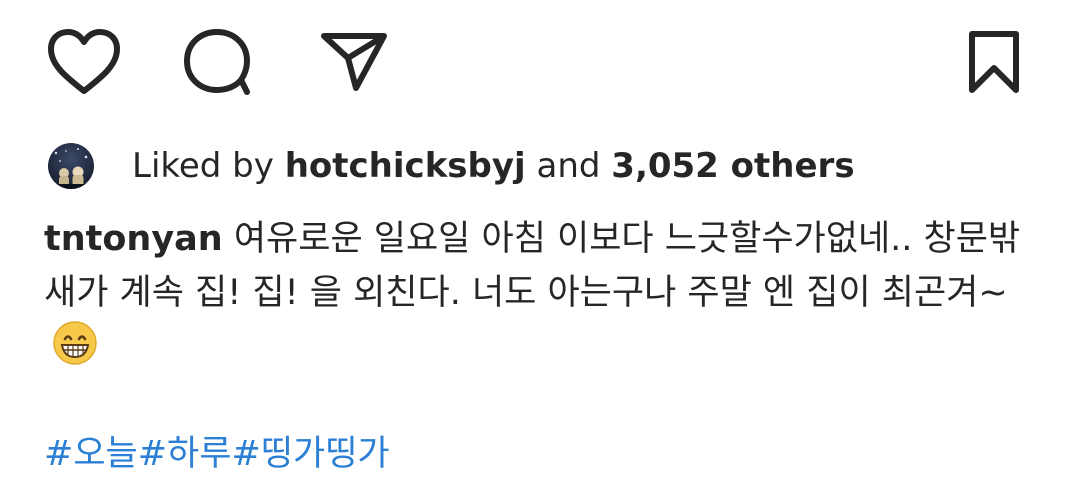 Image resolution: width=1080 pixels, height=479 pixels. What do you see at coordinates (75, 343) in the screenshot?
I see `grinning-face-icon` at bounding box center [75, 343].